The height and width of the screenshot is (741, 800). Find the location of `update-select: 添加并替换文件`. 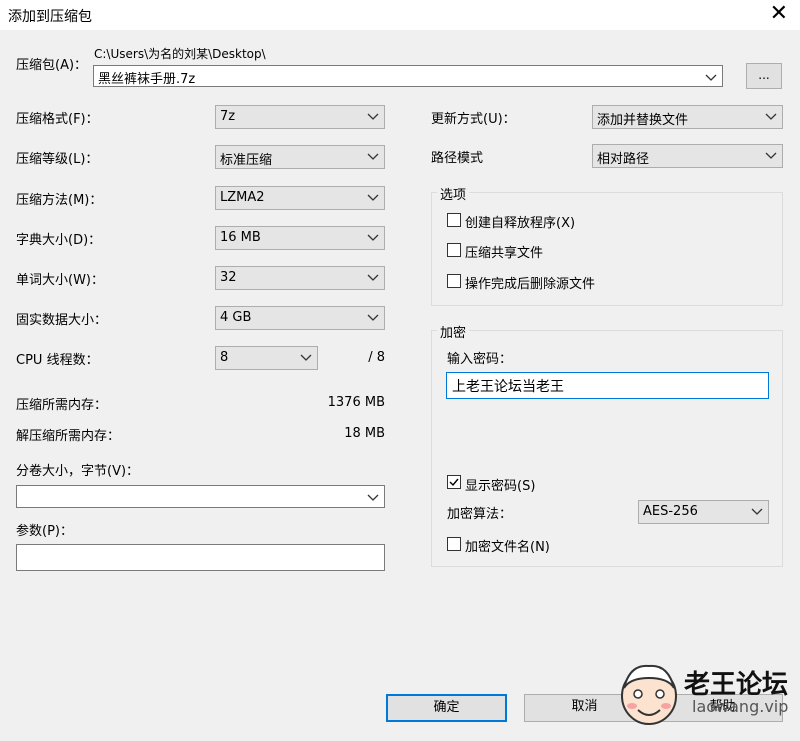

update-select: 添加并替换文件 is located at coordinates (687, 117).